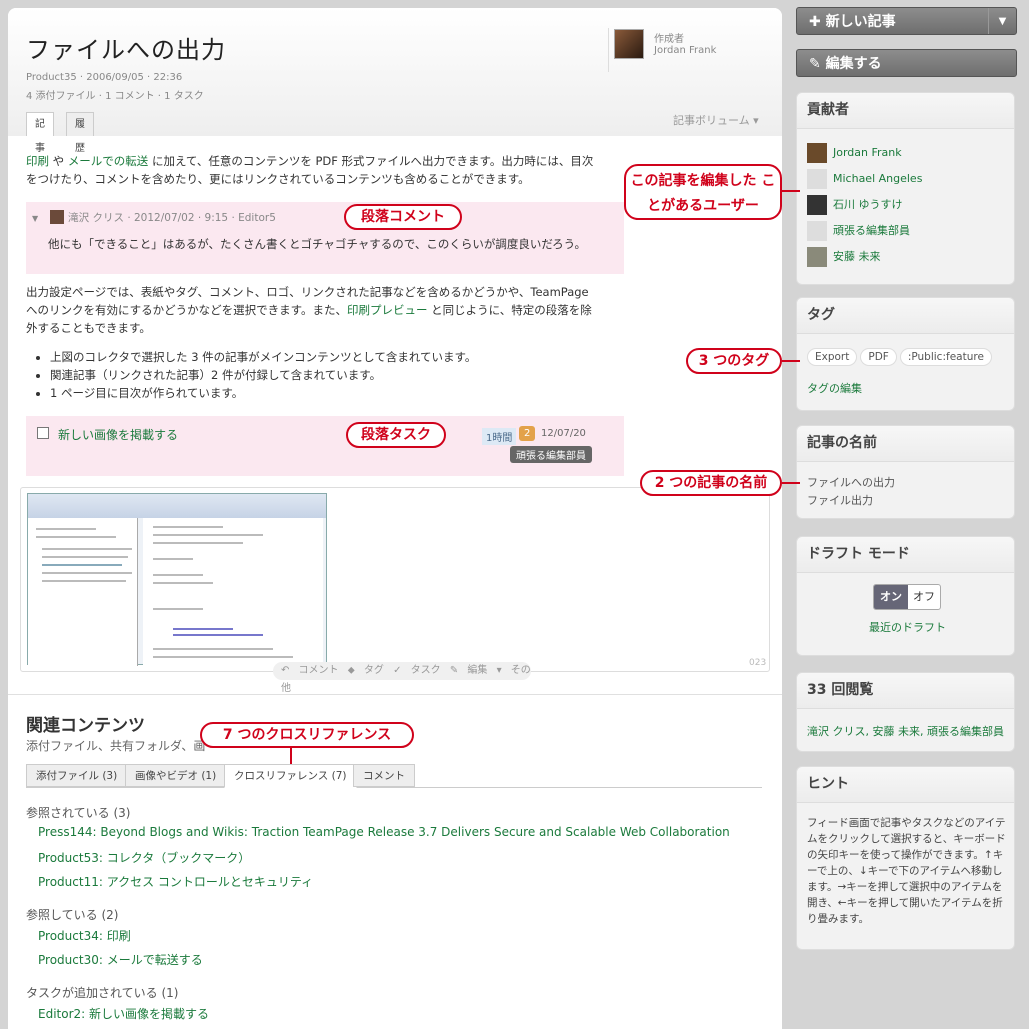 The height and width of the screenshot is (1029, 1029). I want to click on comment-header: ▼ 滝沢 クリス · 2012/07/02 · 9:15 · Editor5, so click(154, 217).